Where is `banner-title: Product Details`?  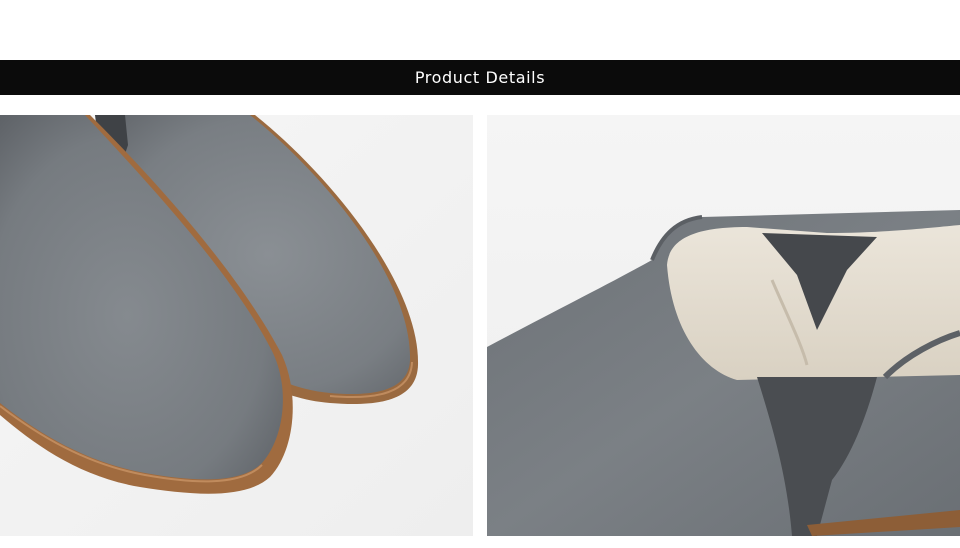
banner-title: Product Details is located at coordinates (480, 77).